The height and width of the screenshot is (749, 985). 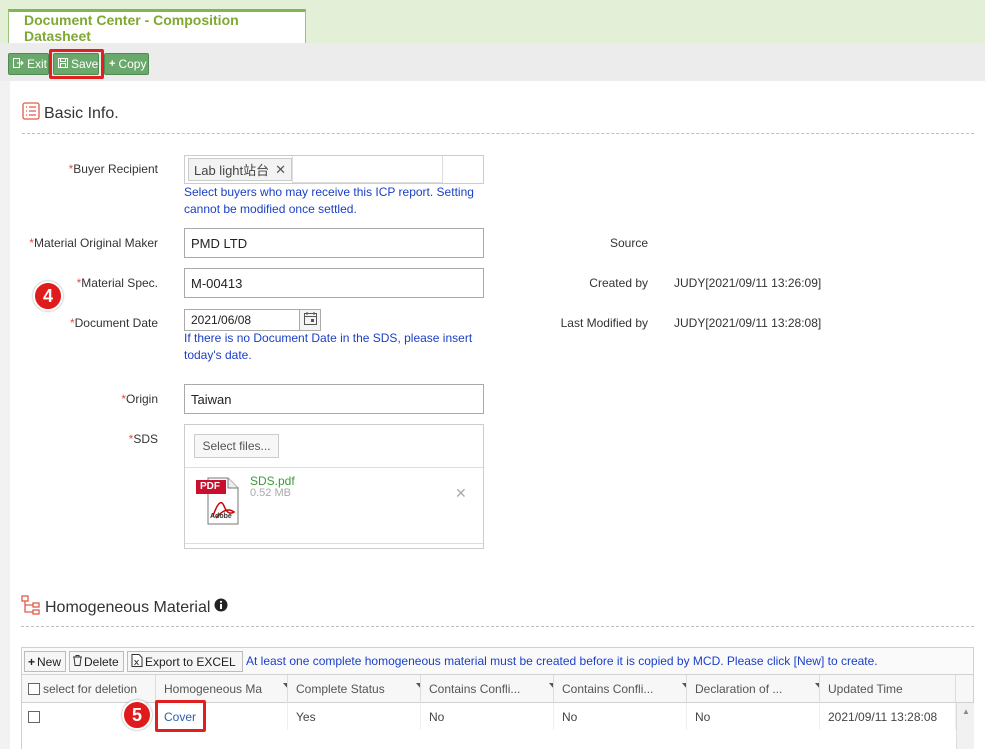 What do you see at coordinates (367, 169) in the screenshot?
I see `buyer-search-input` at bounding box center [367, 169].